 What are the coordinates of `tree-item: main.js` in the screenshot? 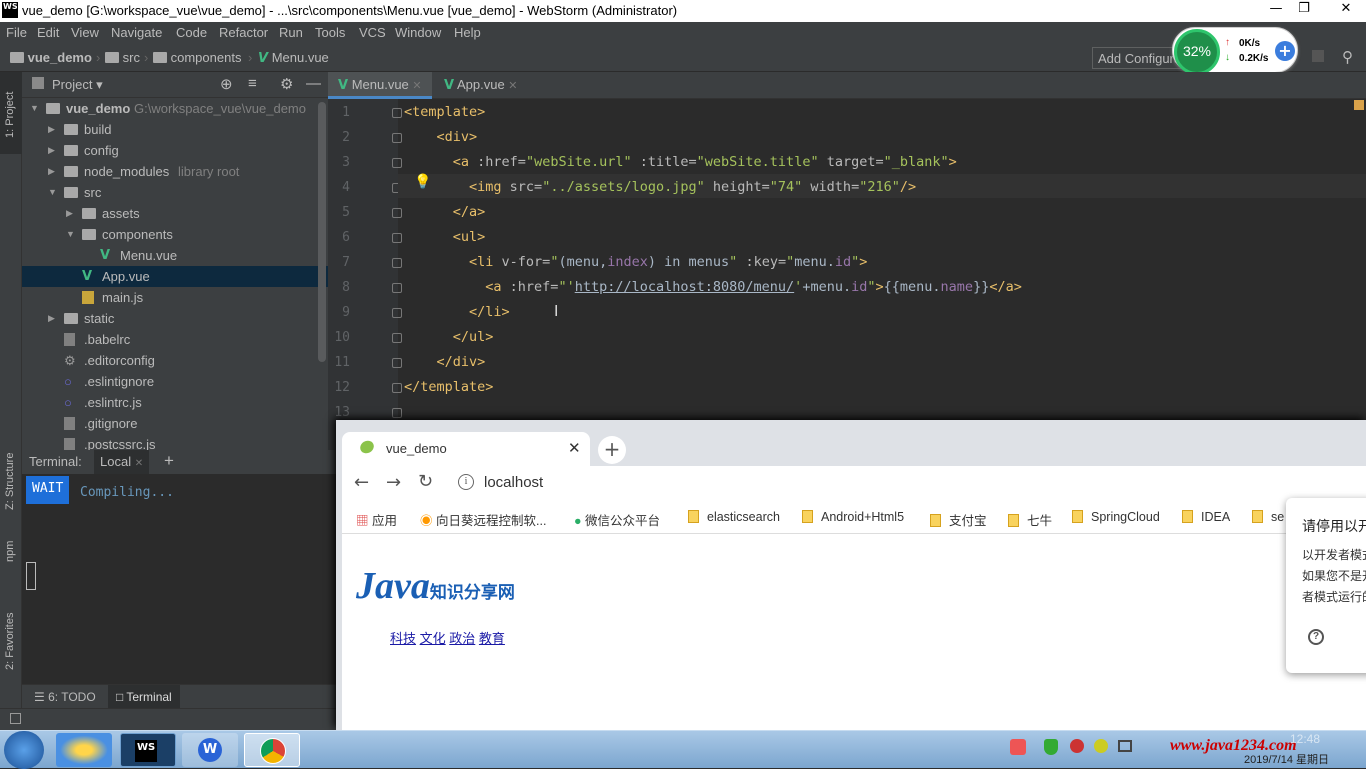 It's located at (175, 297).